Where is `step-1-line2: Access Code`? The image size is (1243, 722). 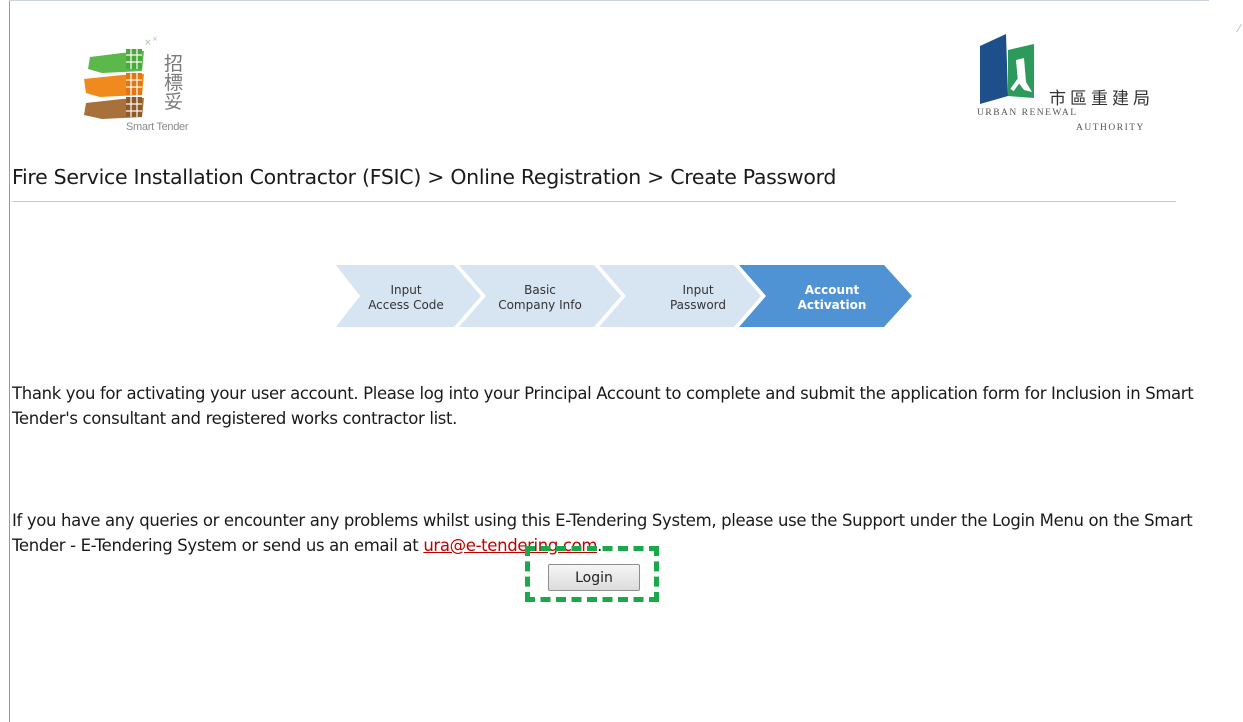
step-1-line2: Access Code is located at coordinates (406, 305).